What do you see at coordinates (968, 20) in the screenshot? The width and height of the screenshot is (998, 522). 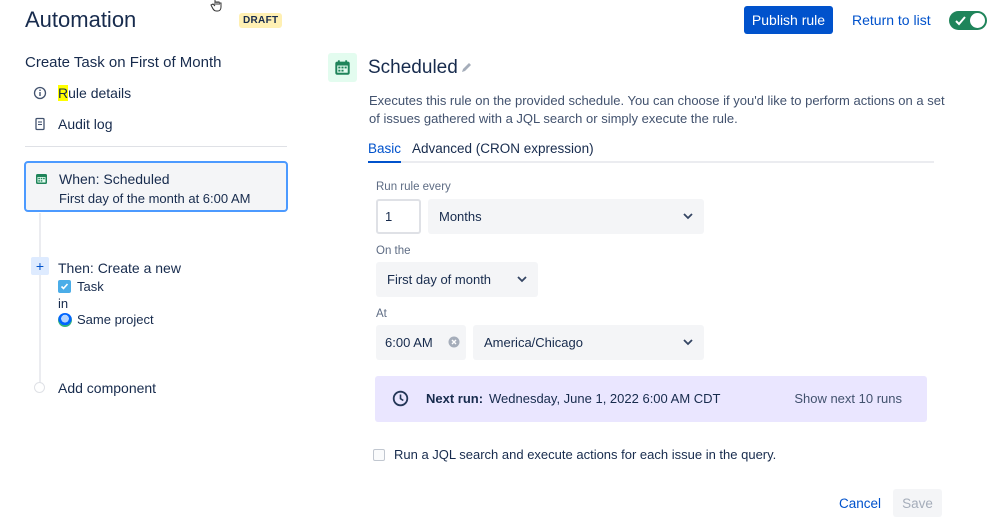 I see `rule-enabled-toggle` at bounding box center [968, 20].